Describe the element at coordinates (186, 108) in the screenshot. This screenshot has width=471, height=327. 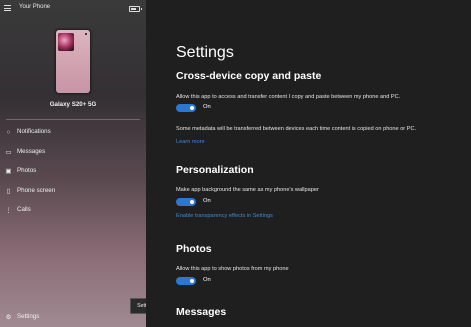
I see `copy-paste-toggle` at that location.